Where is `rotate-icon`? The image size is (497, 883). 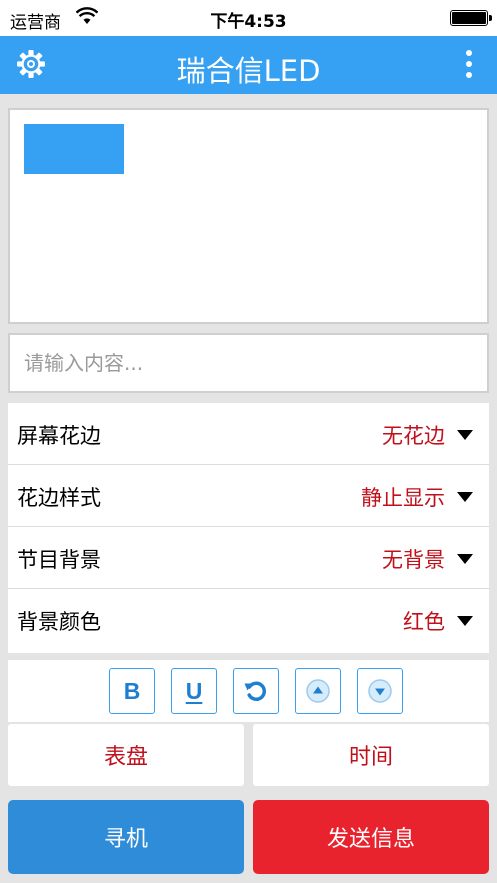
rotate-icon is located at coordinates (255, 691).